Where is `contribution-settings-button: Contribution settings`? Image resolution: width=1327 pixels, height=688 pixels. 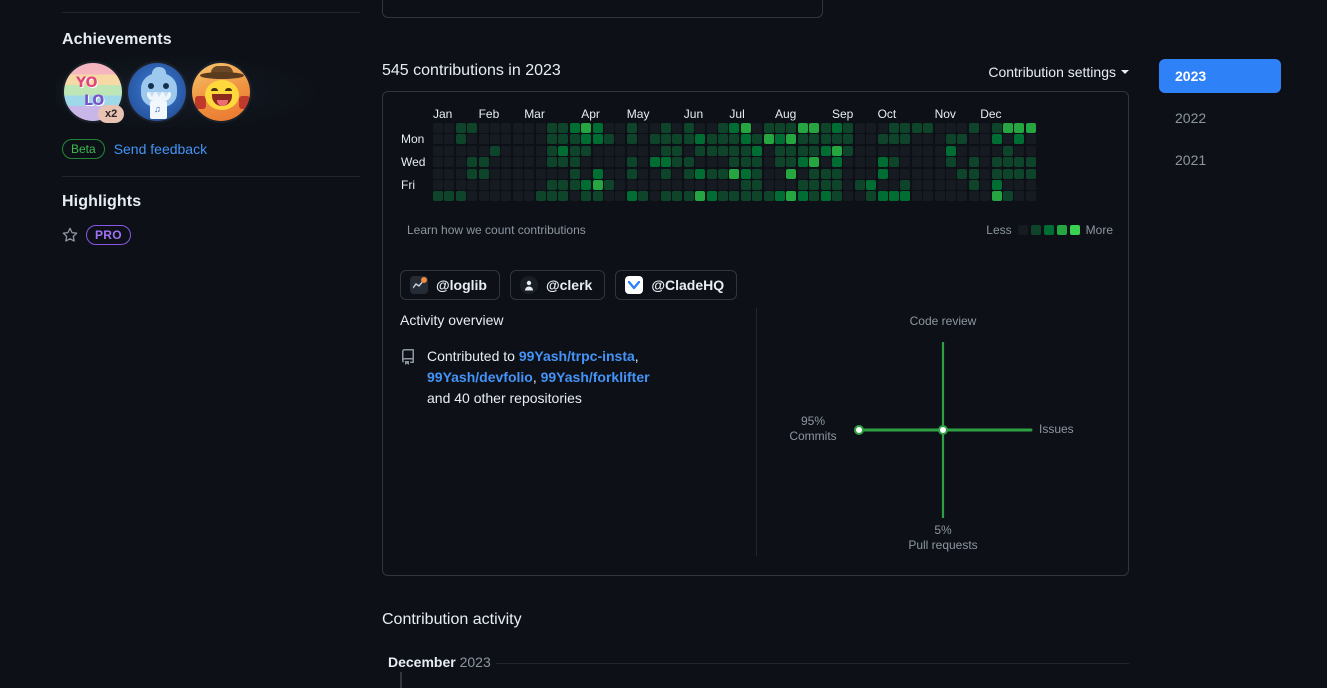 contribution-settings-button: Contribution settings is located at coordinates (1058, 72).